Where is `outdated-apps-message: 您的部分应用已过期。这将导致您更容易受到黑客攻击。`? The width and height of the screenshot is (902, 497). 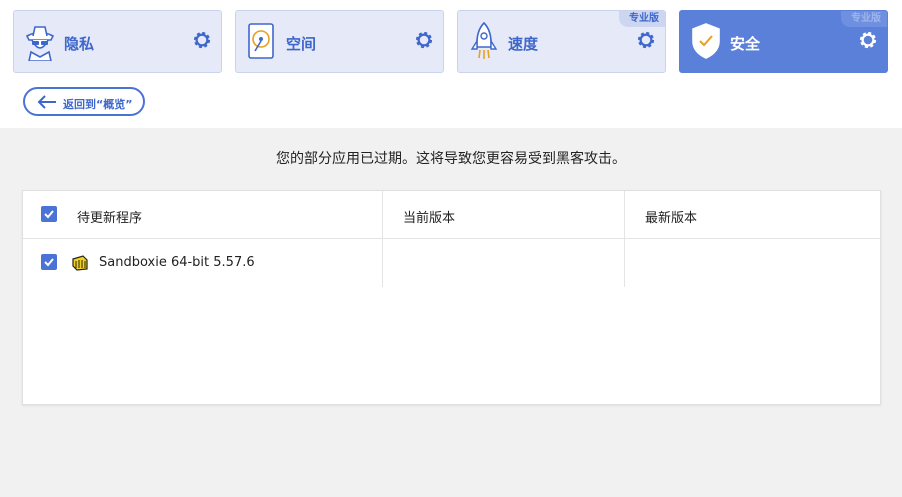
outdated-apps-message: 您的部分应用已过期。这将导致您更容易受到黑客攻击。 is located at coordinates (451, 159).